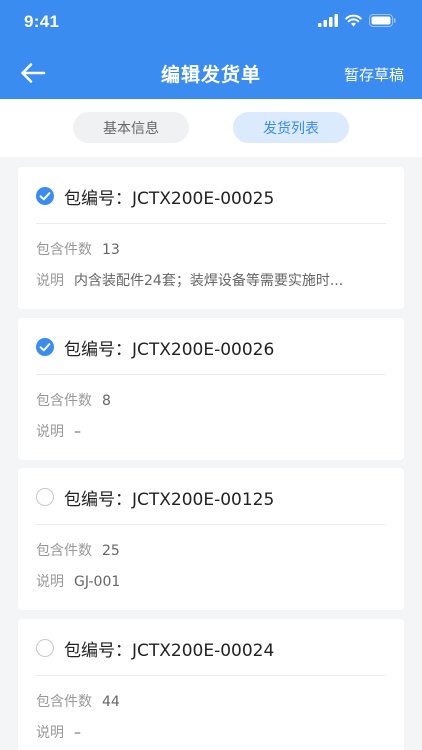 The width and height of the screenshot is (422, 750). Describe the element at coordinates (374, 74) in the screenshot. I see `save-draft-button: 暂存草稿` at that location.